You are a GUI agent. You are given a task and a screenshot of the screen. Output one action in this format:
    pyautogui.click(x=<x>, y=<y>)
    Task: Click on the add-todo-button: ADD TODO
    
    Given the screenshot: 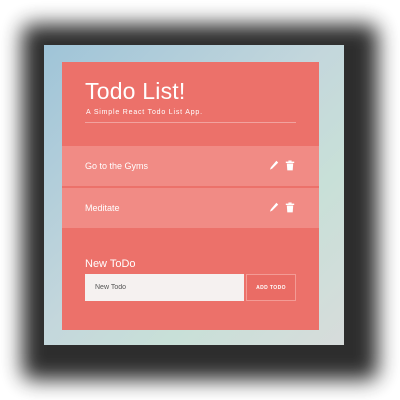 What is the action you would take?
    pyautogui.click(x=271, y=287)
    